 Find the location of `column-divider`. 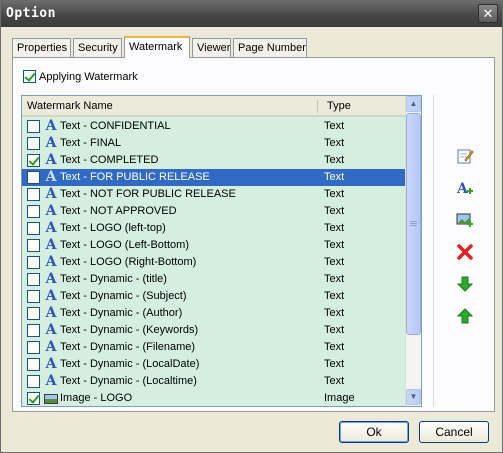

column-divider is located at coordinates (317, 106).